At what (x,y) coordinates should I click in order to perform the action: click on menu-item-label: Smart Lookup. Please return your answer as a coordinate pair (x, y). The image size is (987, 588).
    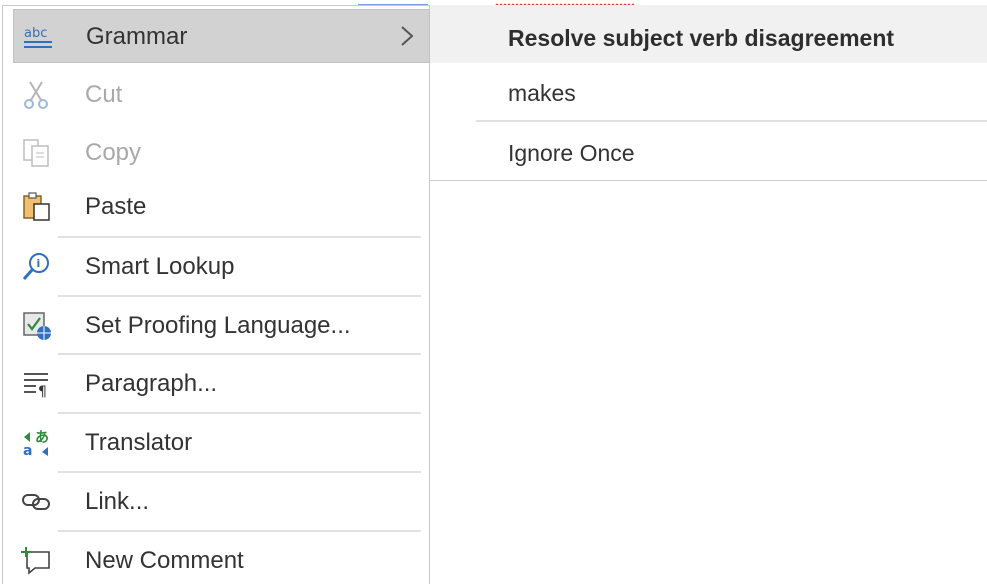
    Looking at the image, I should click on (160, 266).